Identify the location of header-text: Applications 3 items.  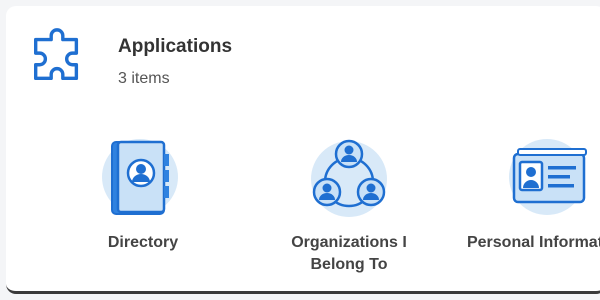
(175, 62).